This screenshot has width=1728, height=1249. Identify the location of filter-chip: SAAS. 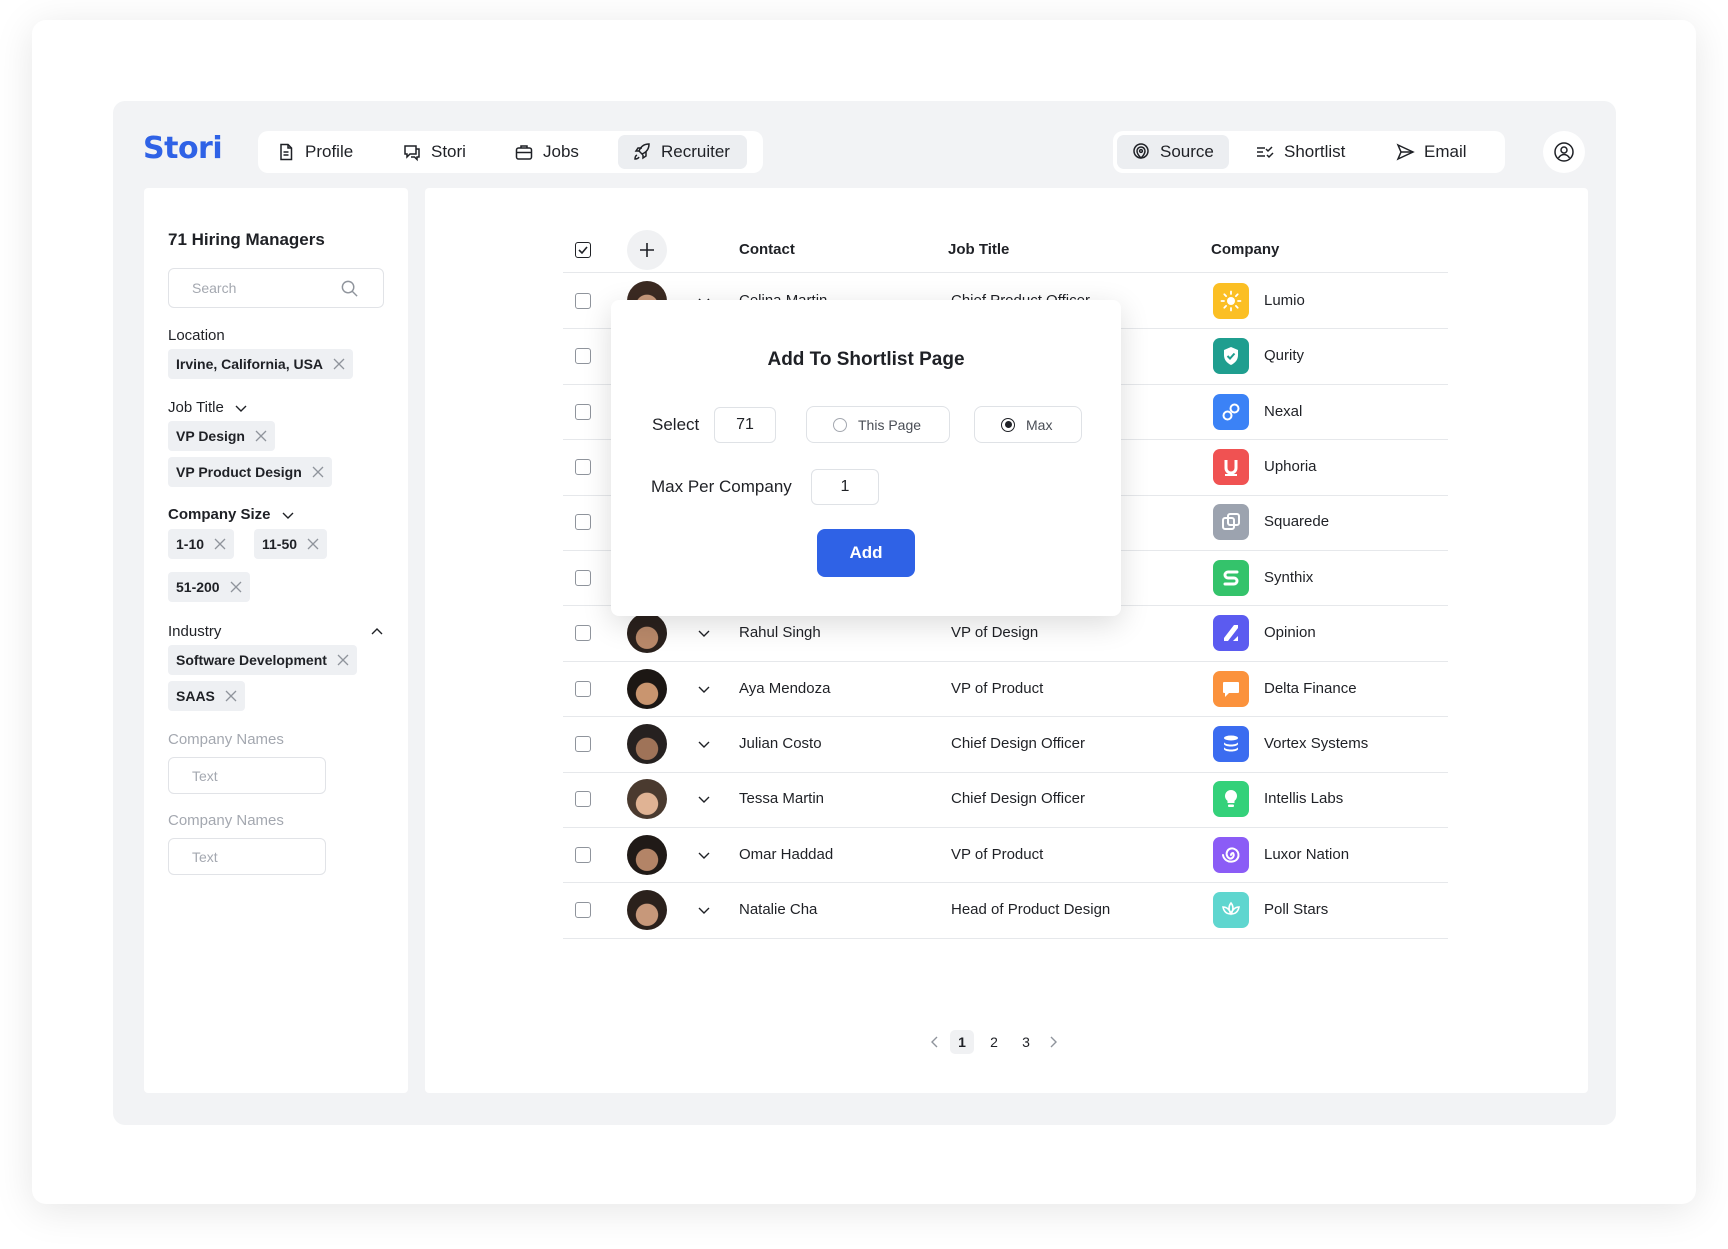
(206, 696).